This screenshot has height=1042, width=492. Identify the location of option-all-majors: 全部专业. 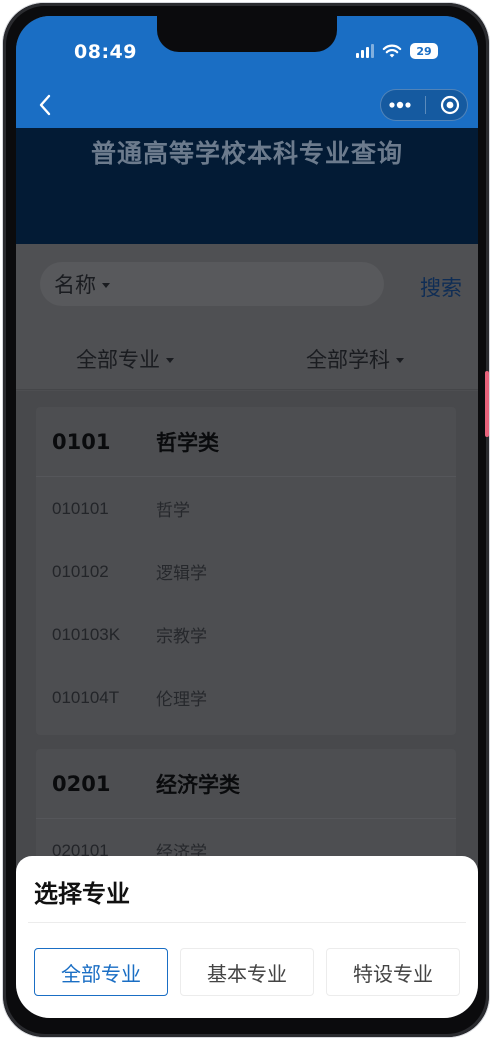
(101, 972).